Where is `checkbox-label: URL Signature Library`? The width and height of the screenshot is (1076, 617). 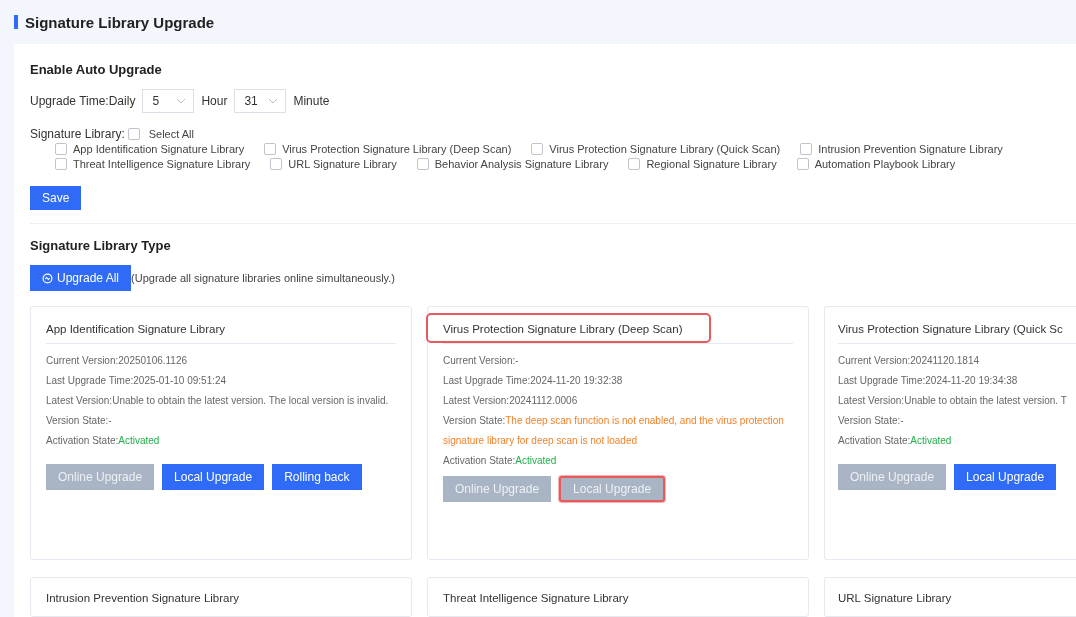 checkbox-label: URL Signature Library is located at coordinates (342, 163).